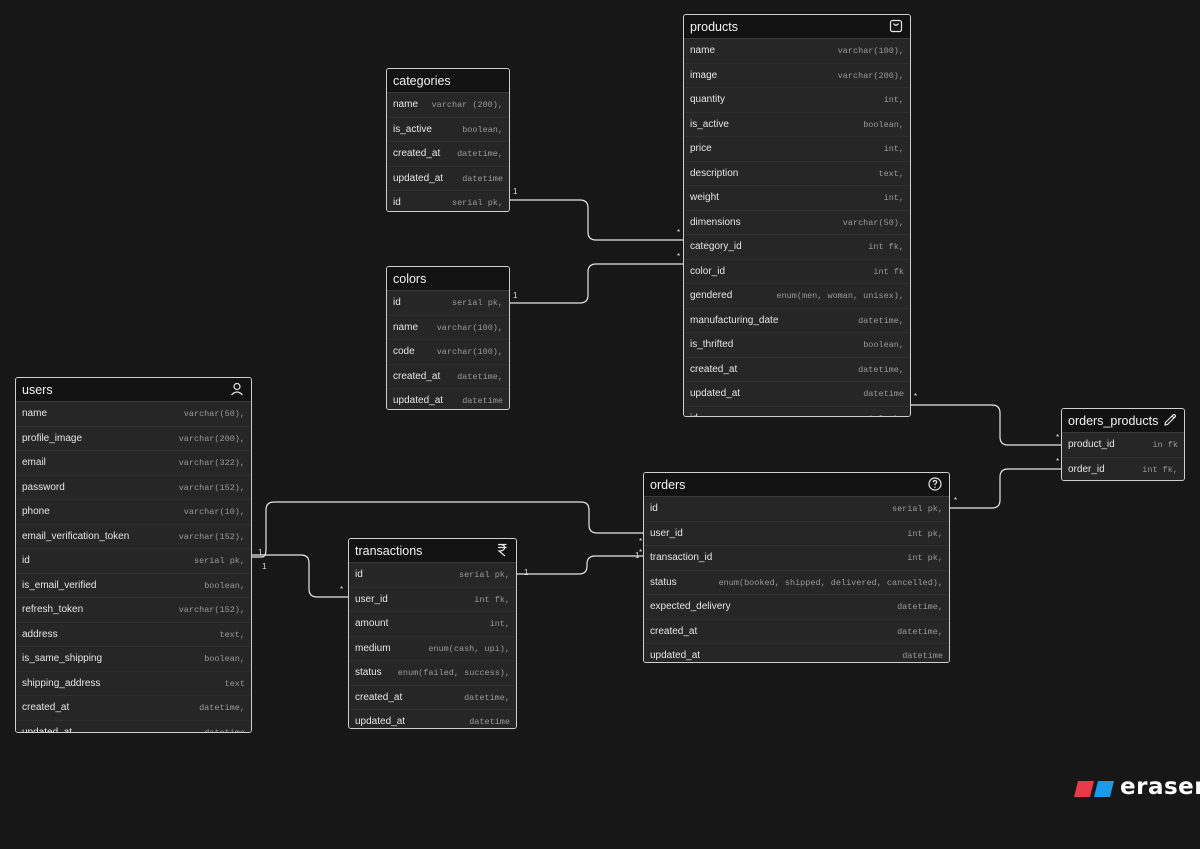 This screenshot has width=1200, height=849. I want to click on table-row: weight int,, so click(797, 198).